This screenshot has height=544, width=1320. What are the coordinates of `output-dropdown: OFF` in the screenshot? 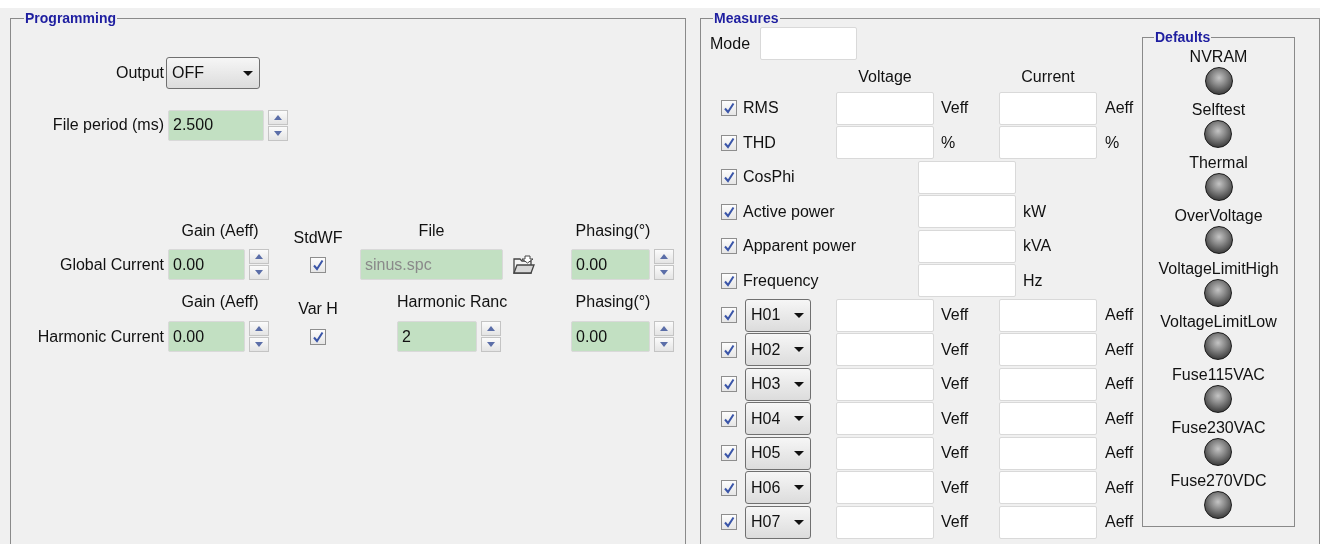 It's located at (213, 73).